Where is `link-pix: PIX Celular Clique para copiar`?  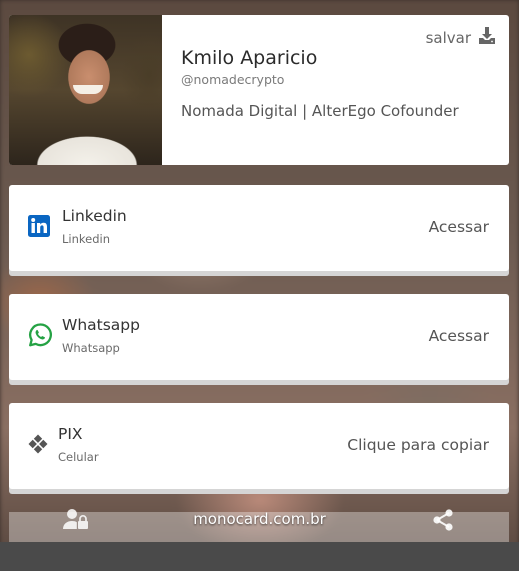
link-pix: PIX Celular Clique para copiar is located at coordinates (259, 446).